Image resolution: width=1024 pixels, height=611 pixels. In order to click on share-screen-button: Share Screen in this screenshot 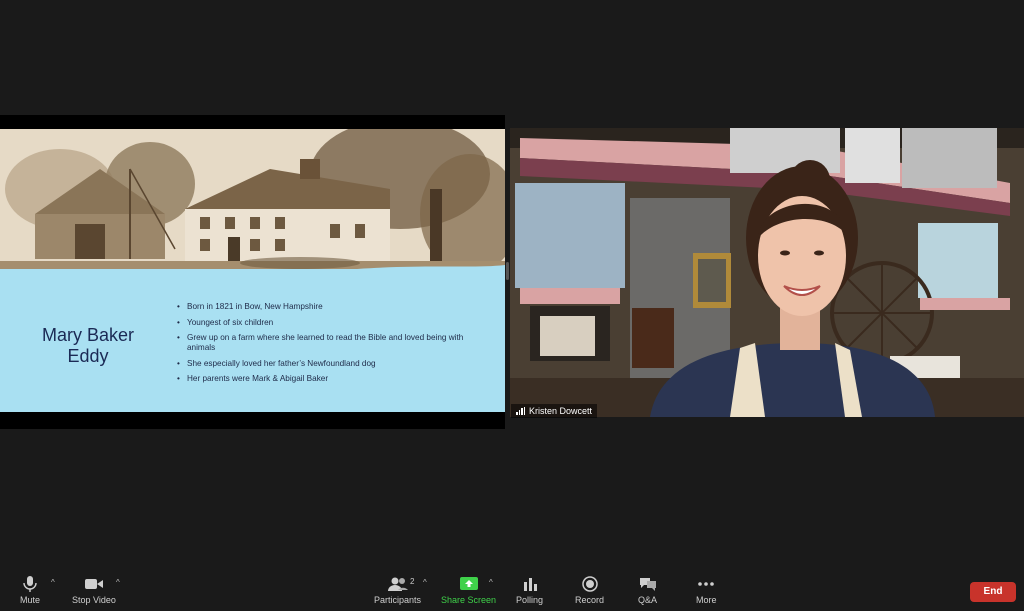, I will do `click(468, 590)`.